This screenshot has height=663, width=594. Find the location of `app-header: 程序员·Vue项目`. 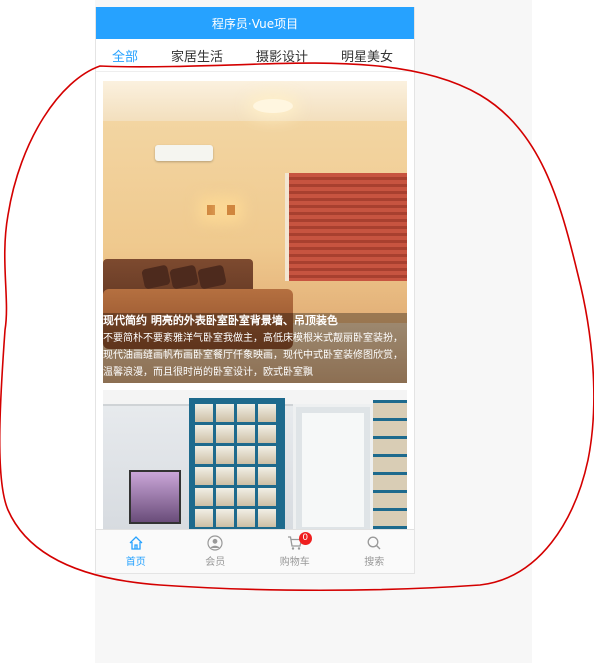

app-header: 程序员·Vue项目 is located at coordinates (255, 23).